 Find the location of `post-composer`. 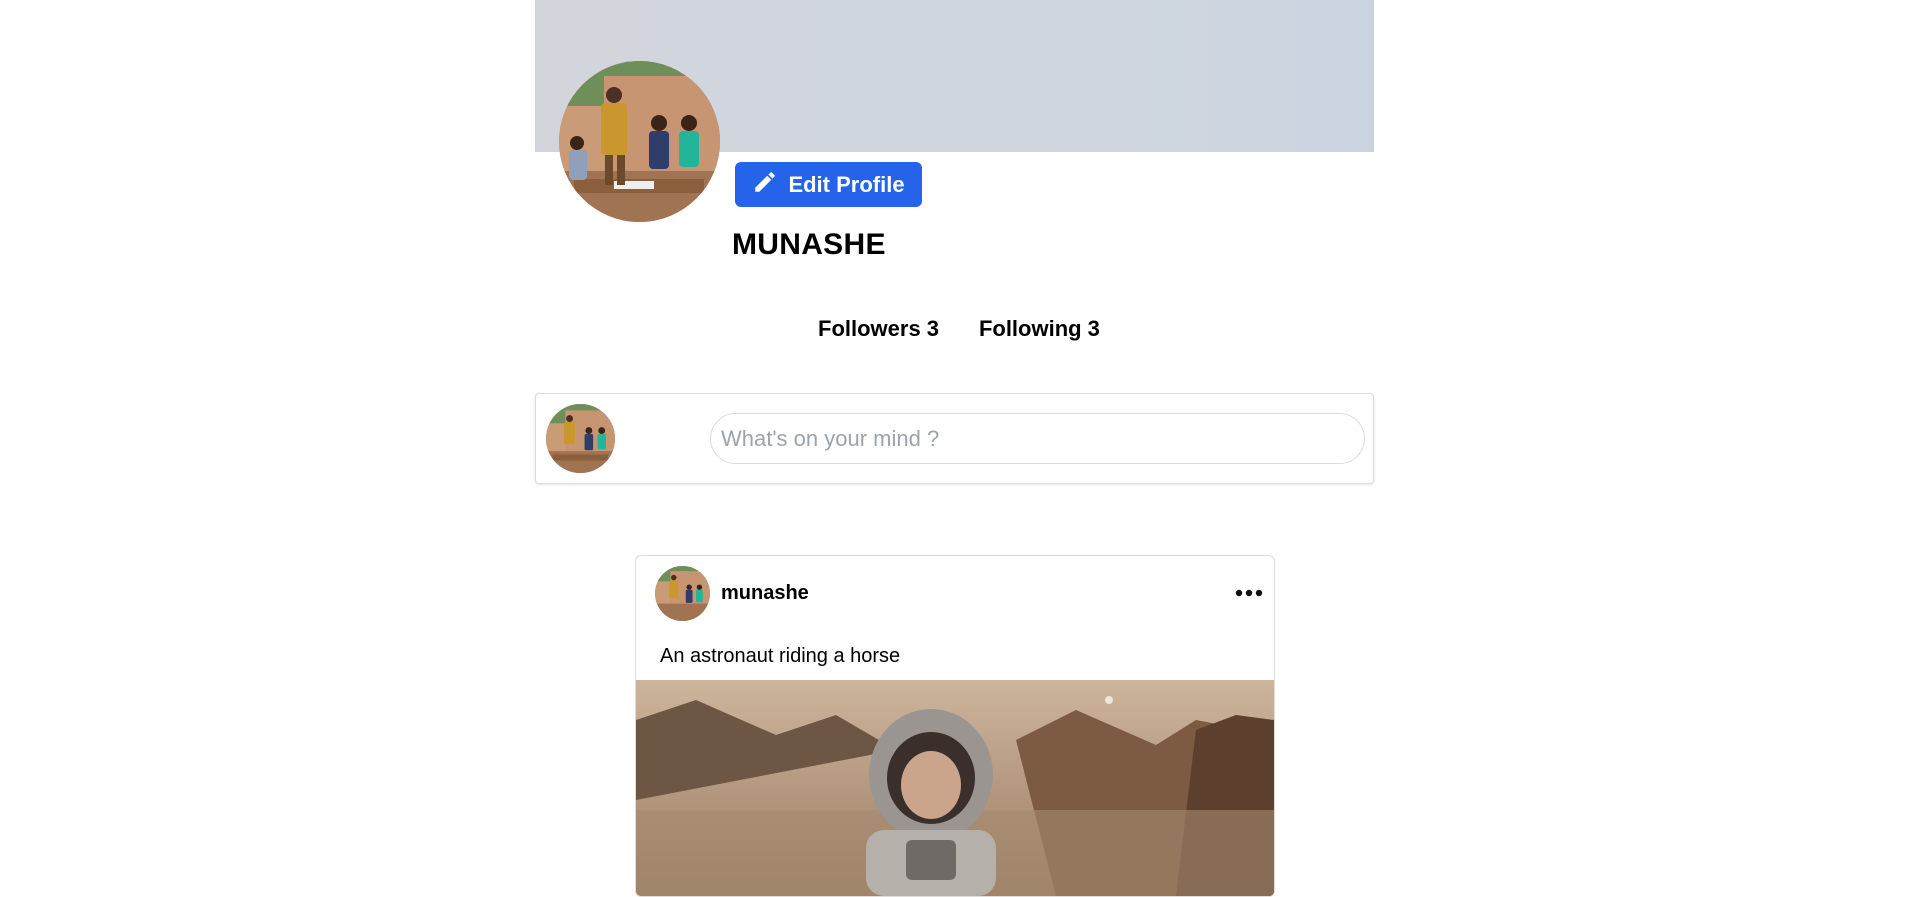

post-composer is located at coordinates (954, 438).